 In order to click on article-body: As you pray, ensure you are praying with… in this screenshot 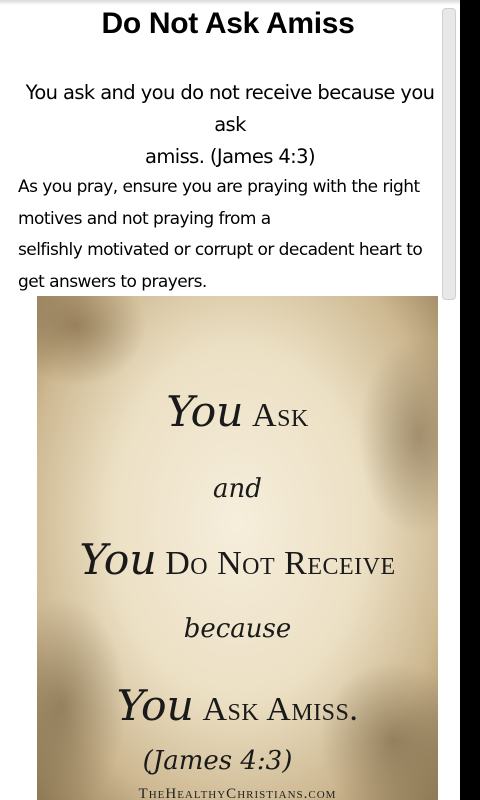, I will do `click(230, 235)`.